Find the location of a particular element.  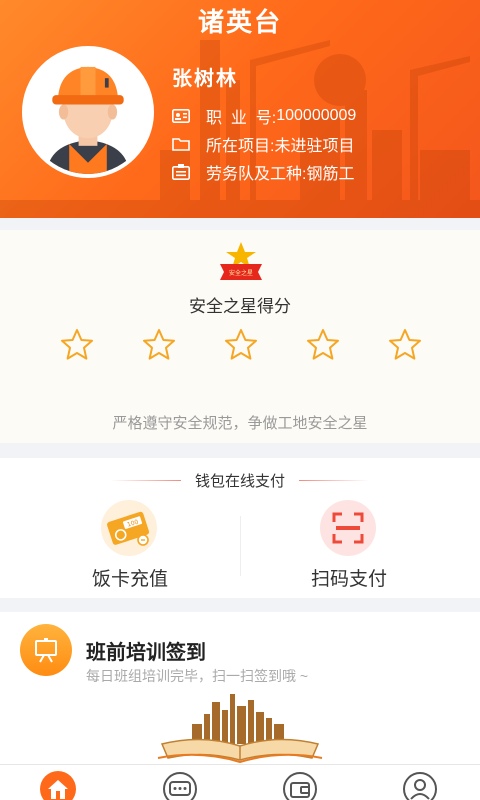

training-subtitle: 每日班组培训完毕，扫一扫签到哦 ~ is located at coordinates (197, 676).